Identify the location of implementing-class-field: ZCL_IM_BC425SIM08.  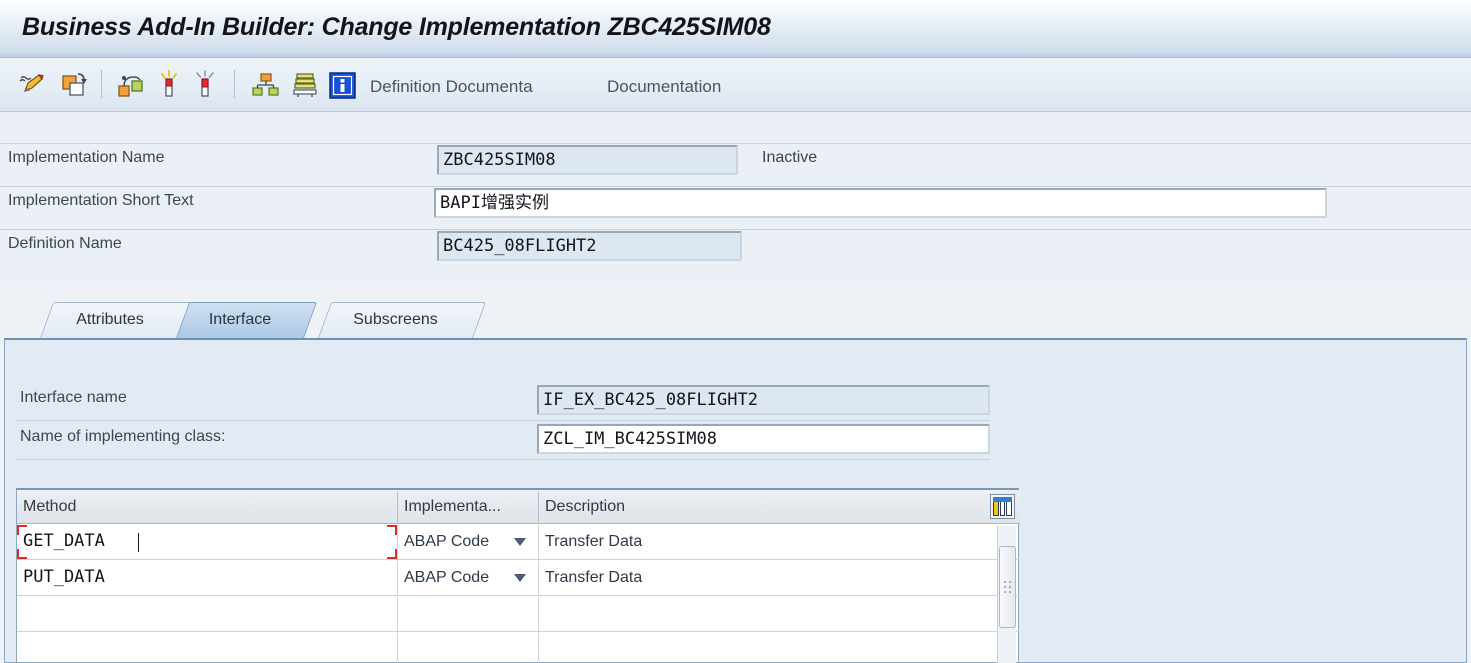
(763, 439).